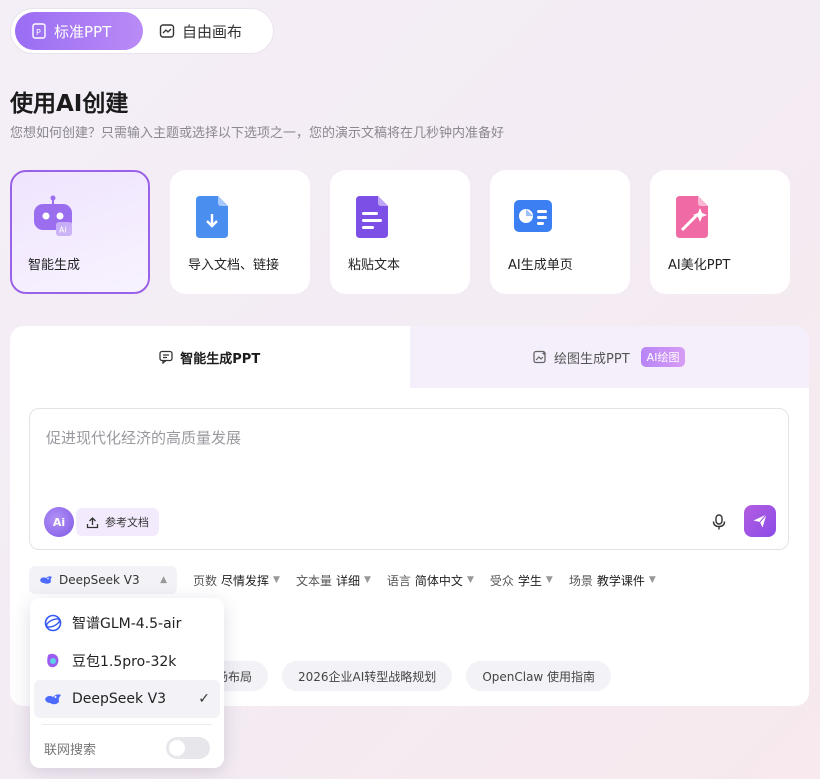  Describe the element at coordinates (124, 662) in the screenshot. I see `model-option-label: 豆包1.5pro-32k` at that location.